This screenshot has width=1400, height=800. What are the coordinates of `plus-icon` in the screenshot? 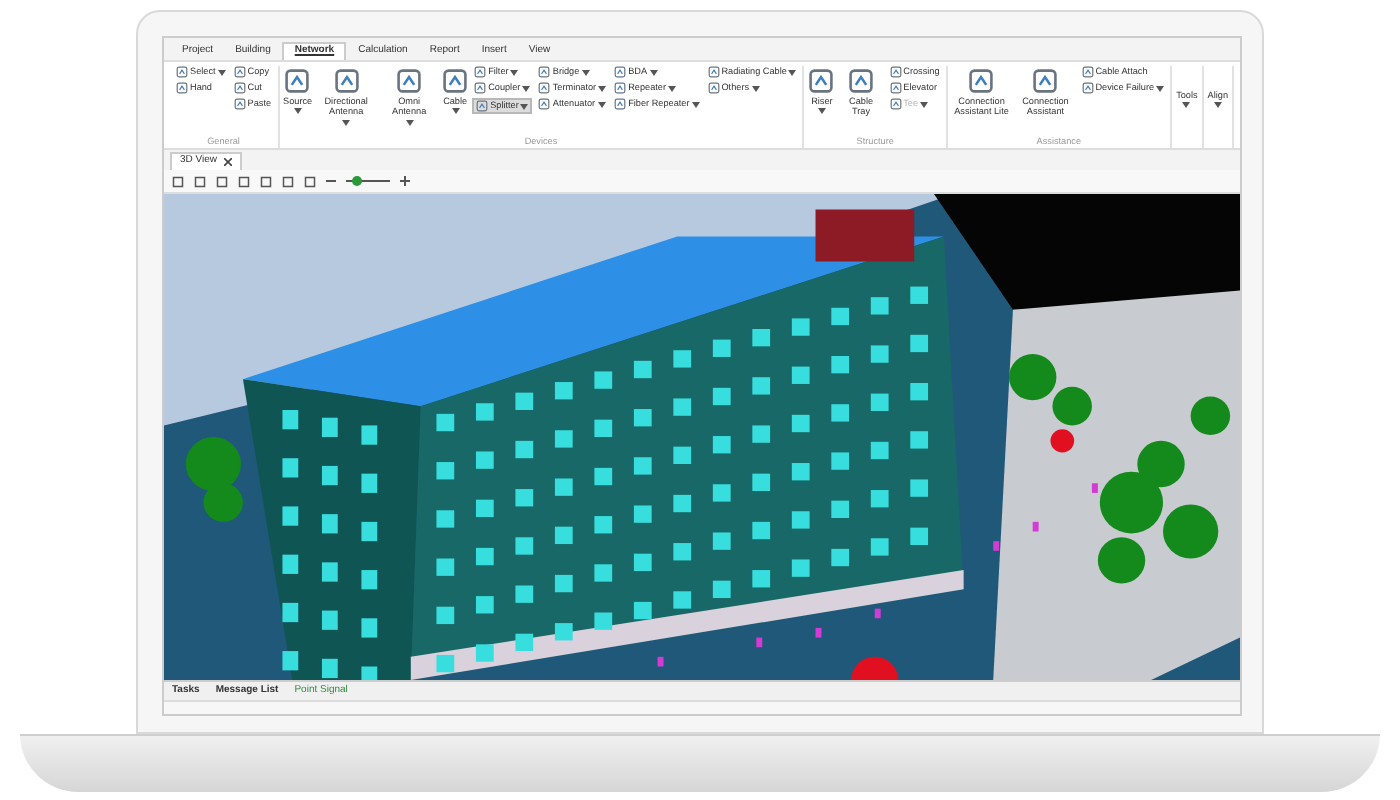 It's located at (405, 181).